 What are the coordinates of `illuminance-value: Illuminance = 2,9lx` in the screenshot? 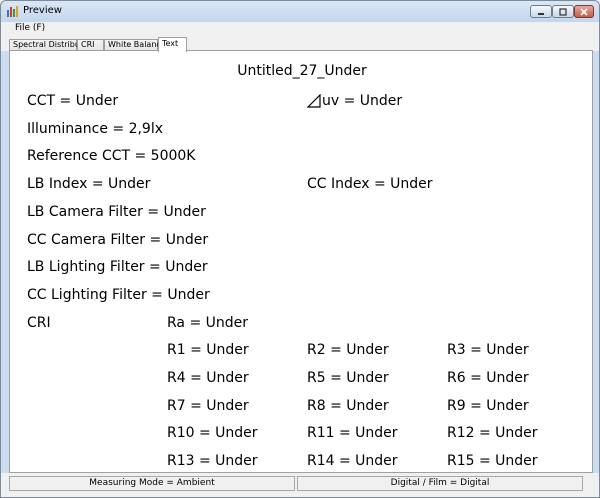 It's located at (95, 129).